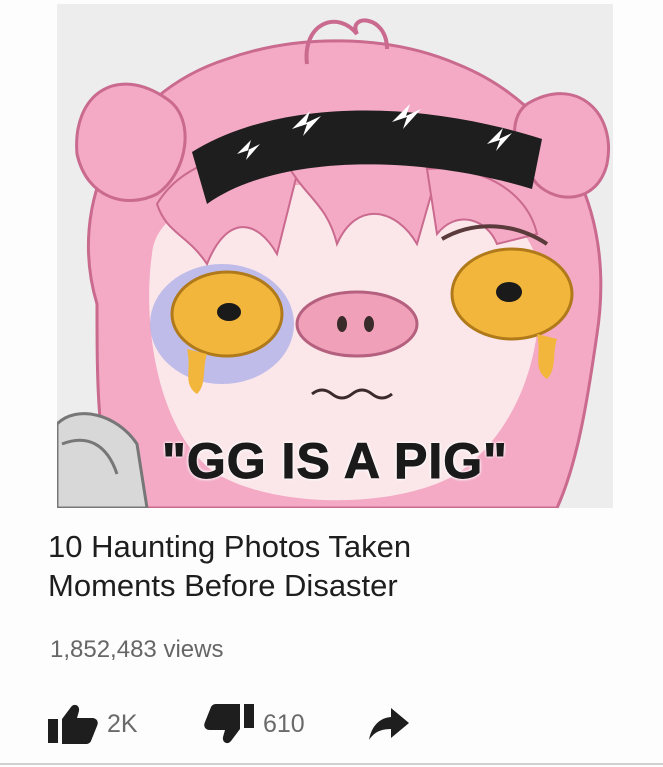 The image size is (663, 767). I want to click on view-count: 1,852,483 views, so click(137, 649).